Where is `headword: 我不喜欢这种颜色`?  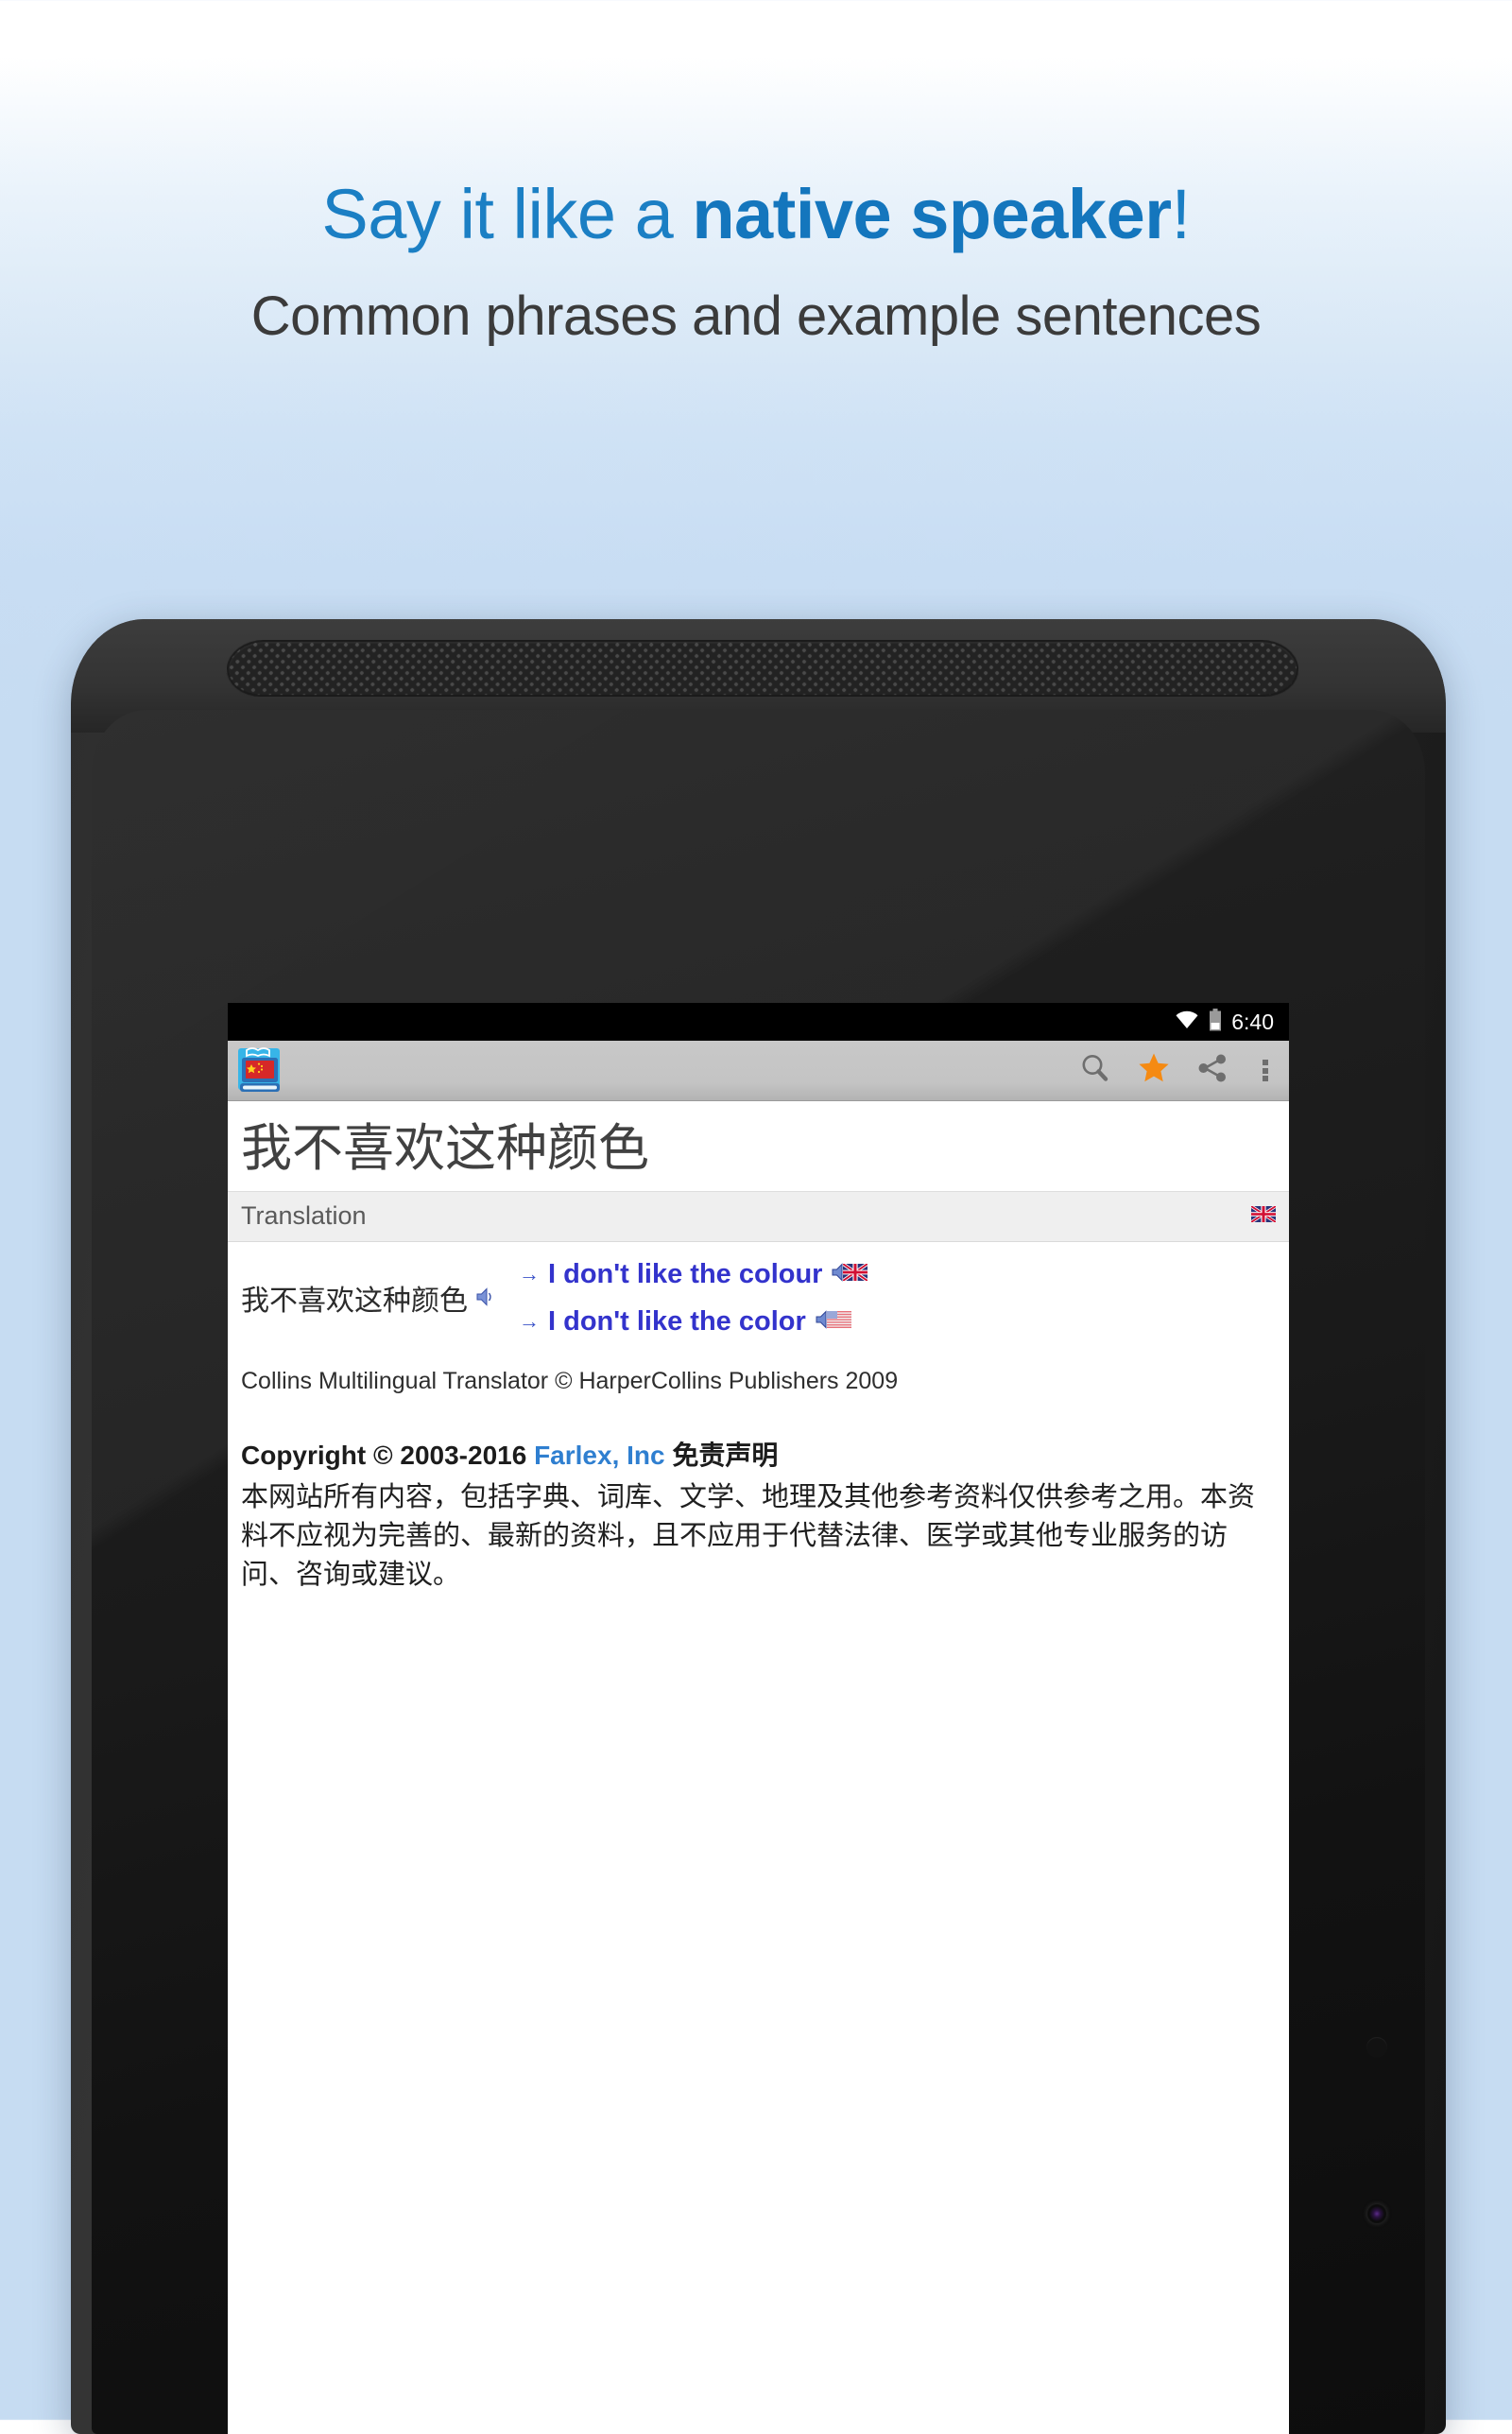 headword: 我不喜欢这种颜色 is located at coordinates (445, 1148).